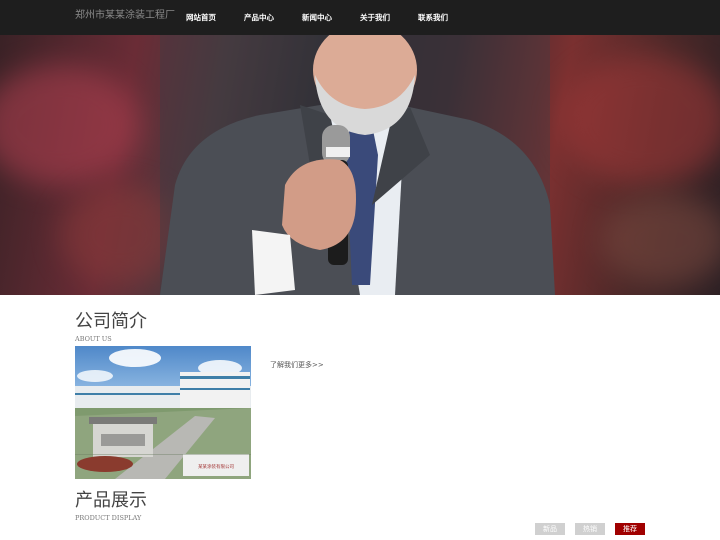 The width and height of the screenshot is (720, 540). I want to click on tab-recommend: 推荐, so click(630, 529).